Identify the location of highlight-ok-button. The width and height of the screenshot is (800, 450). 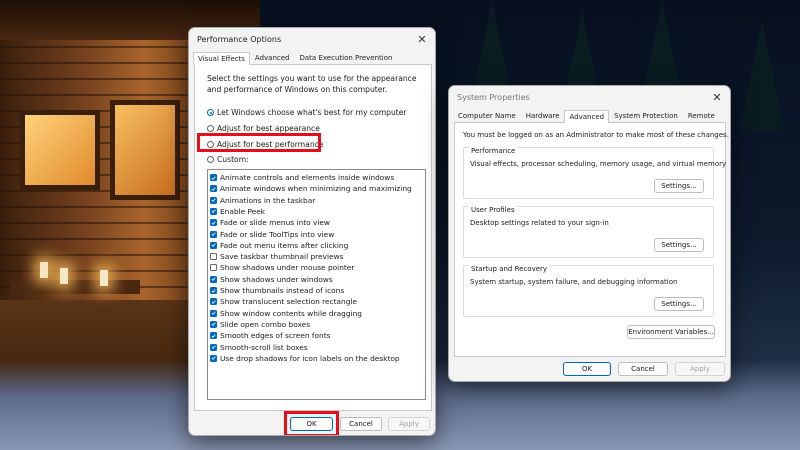
(311, 423).